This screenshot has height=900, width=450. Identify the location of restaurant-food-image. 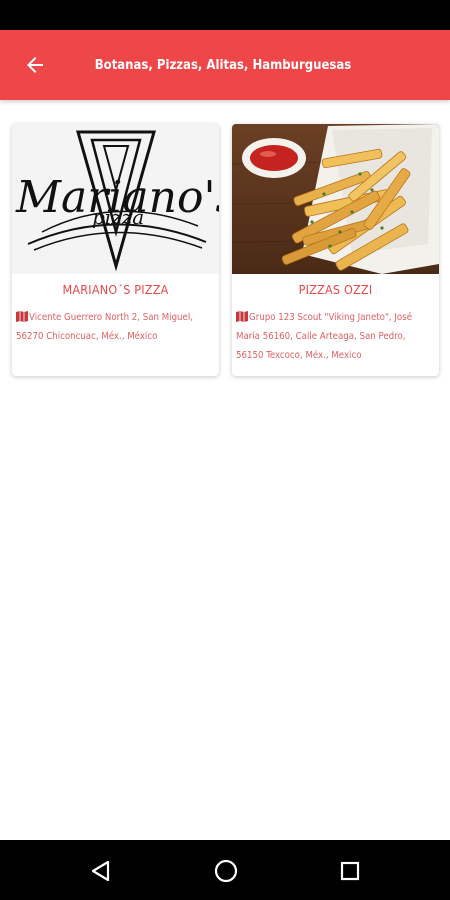
(335, 199).